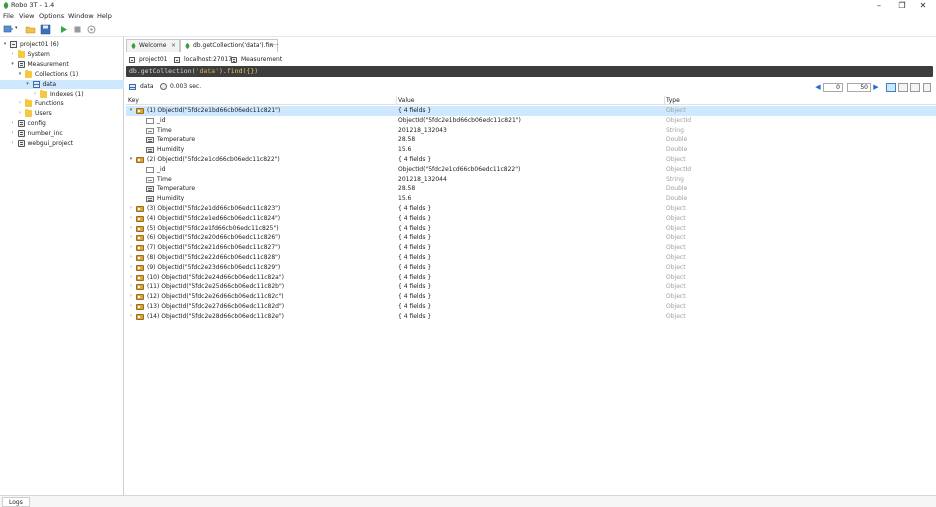 This screenshot has width=936, height=507. What do you see at coordinates (26, 16) in the screenshot?
I see `menu-view: View` at bounding box center [26, 16].